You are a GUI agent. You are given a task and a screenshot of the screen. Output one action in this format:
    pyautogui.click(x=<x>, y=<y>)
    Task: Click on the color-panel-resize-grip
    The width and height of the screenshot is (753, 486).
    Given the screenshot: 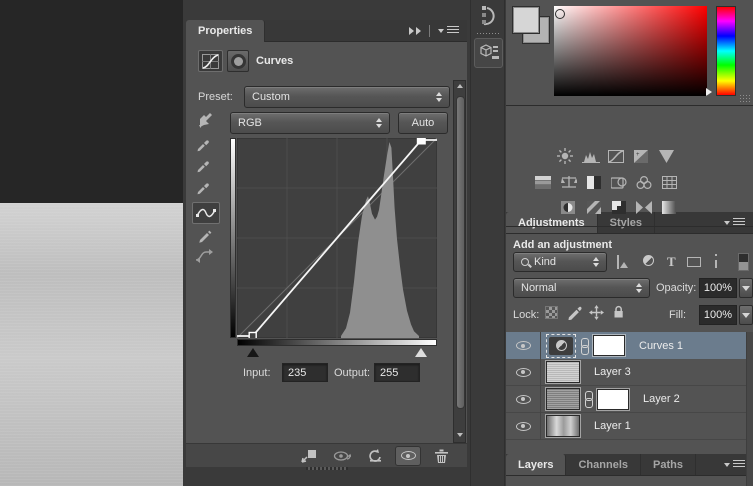 What is the action you would take?
    pyautogui.click(x=745, y=98)
    